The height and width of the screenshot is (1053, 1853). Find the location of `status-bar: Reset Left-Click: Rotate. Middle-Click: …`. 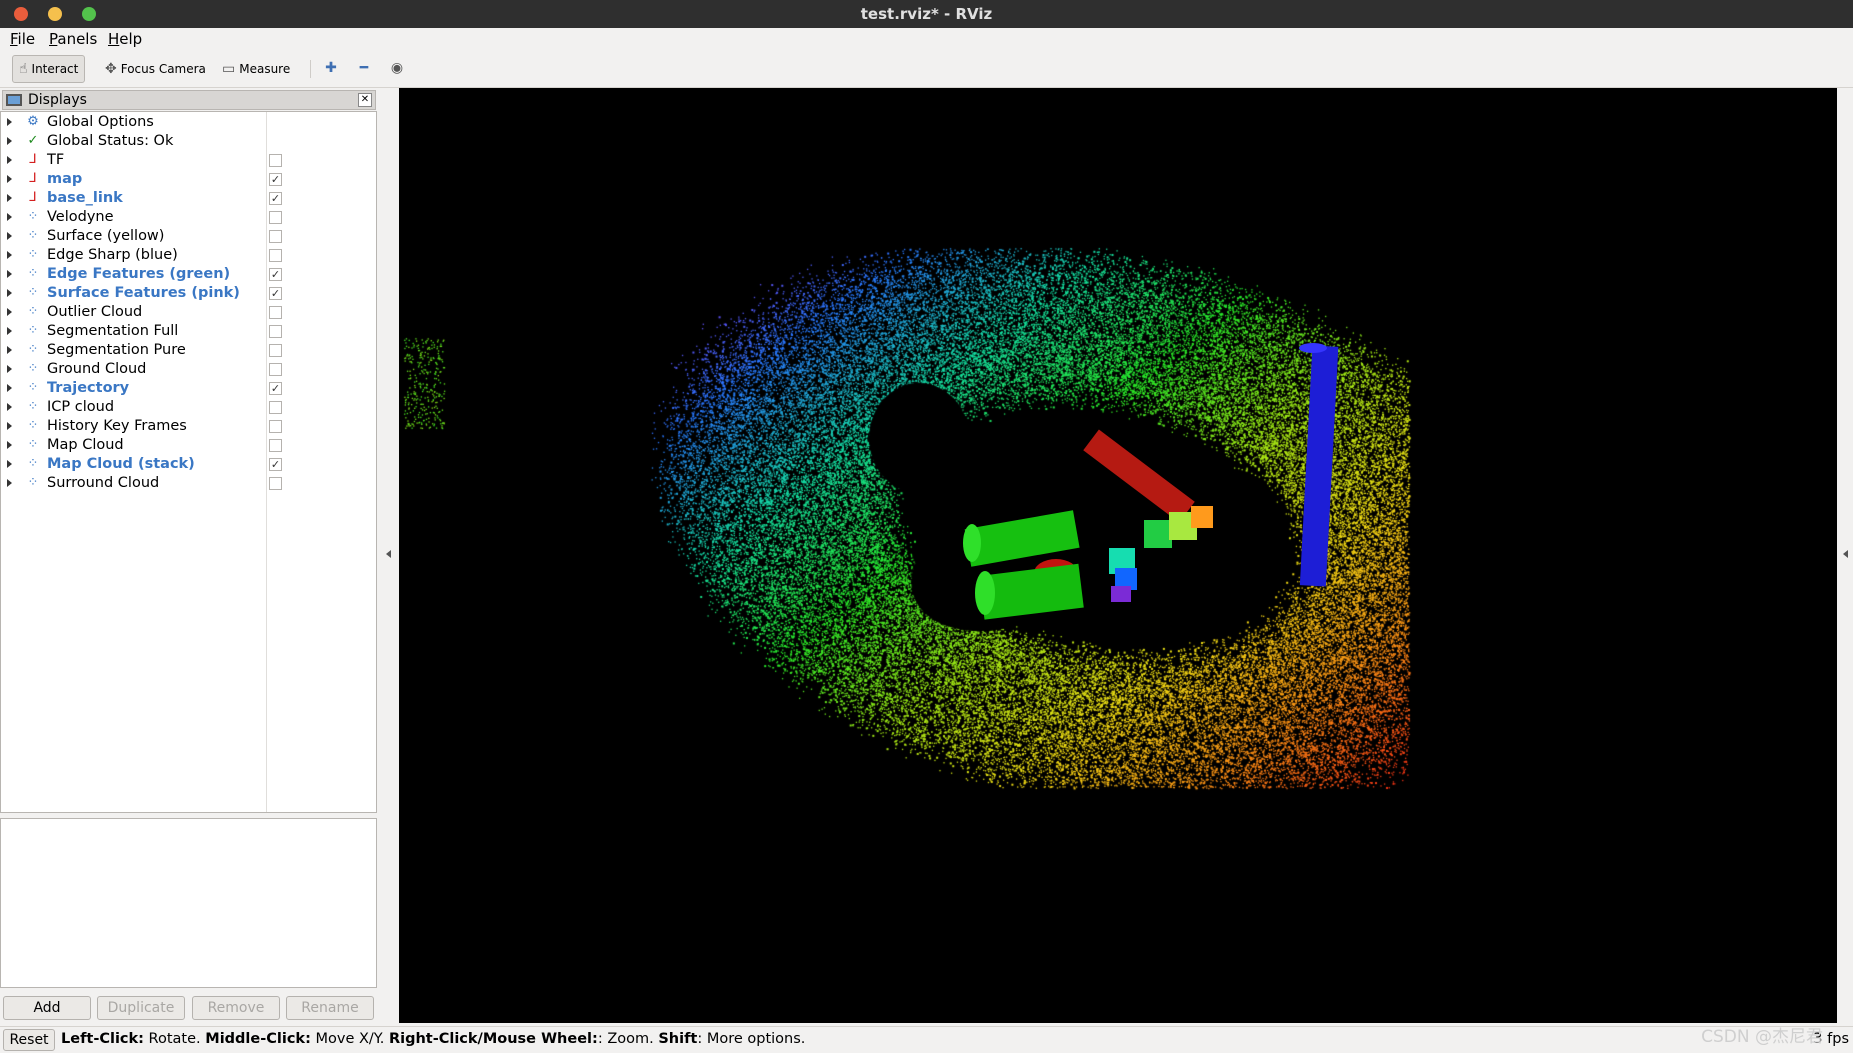

status-bar: Reset Left-Click: Rotate. Middle-Click: … is located at coordinates (926, 1039).